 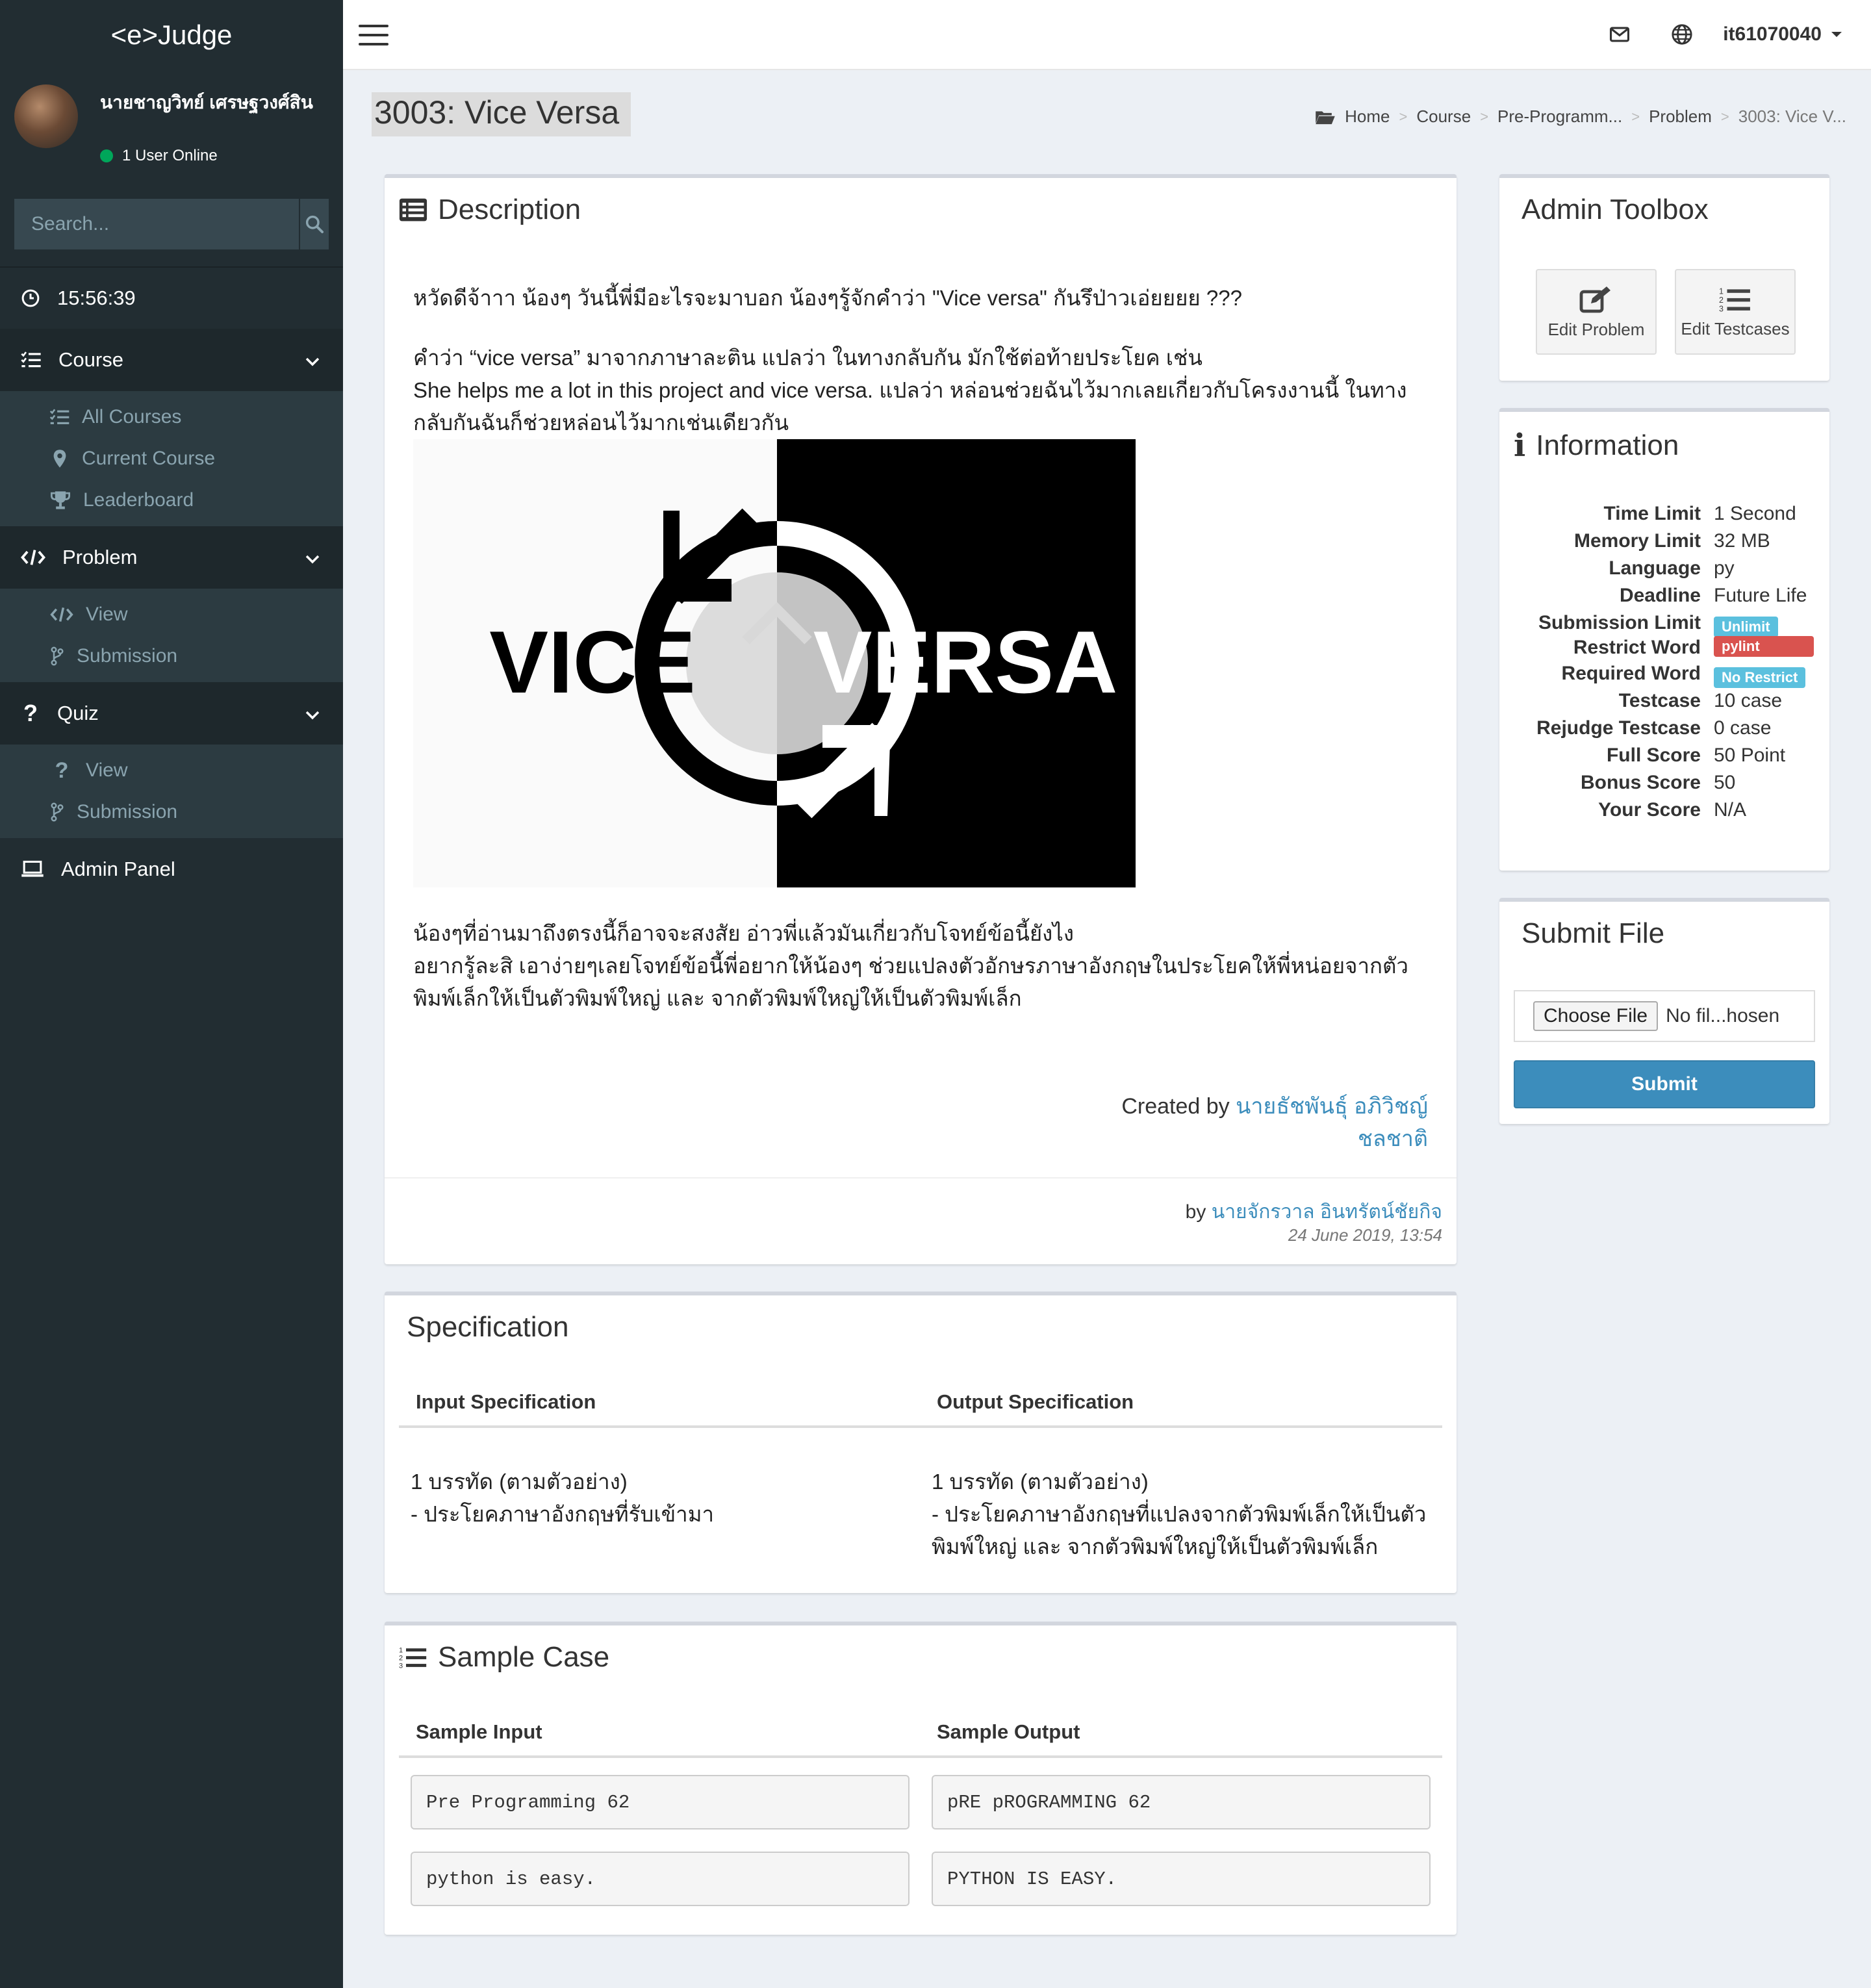 I want to click on sidebar-item-leaderboard: Leaderboard, so click(x=171, y=500).